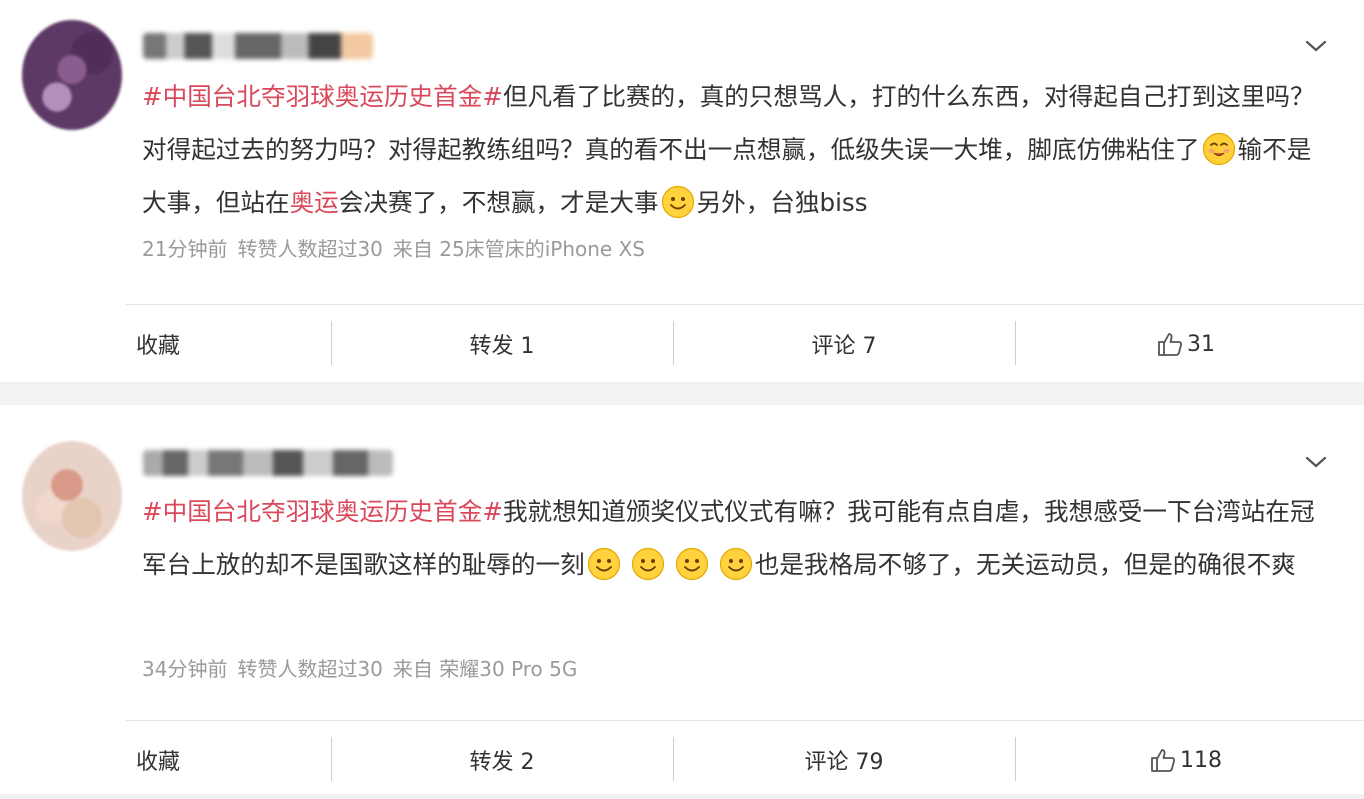 This screenshot has width=1364, height=799. I want to click on post-meta: 21分钟前 转赞人数超过30 来自 25床管床的iPhone XS, so click(398, 247).